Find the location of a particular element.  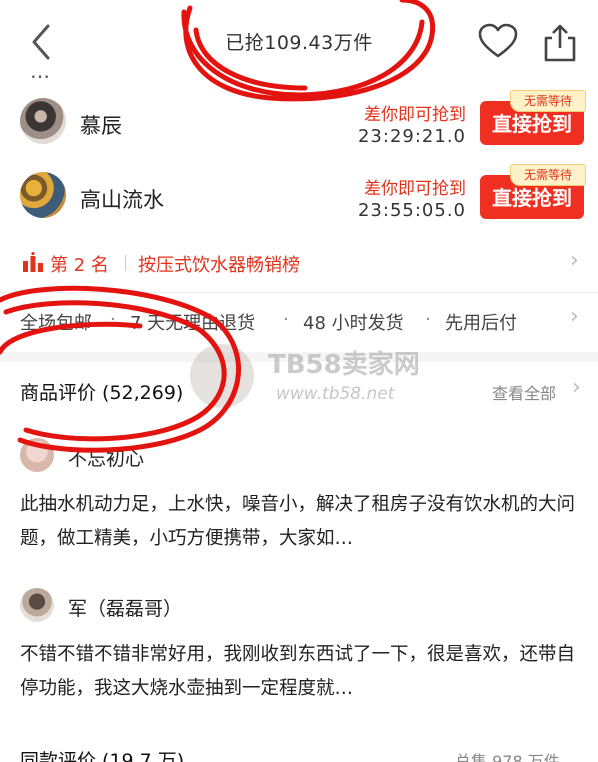

reviewer-name: 军（磊磊哥） is located at coordinates (125, 609).